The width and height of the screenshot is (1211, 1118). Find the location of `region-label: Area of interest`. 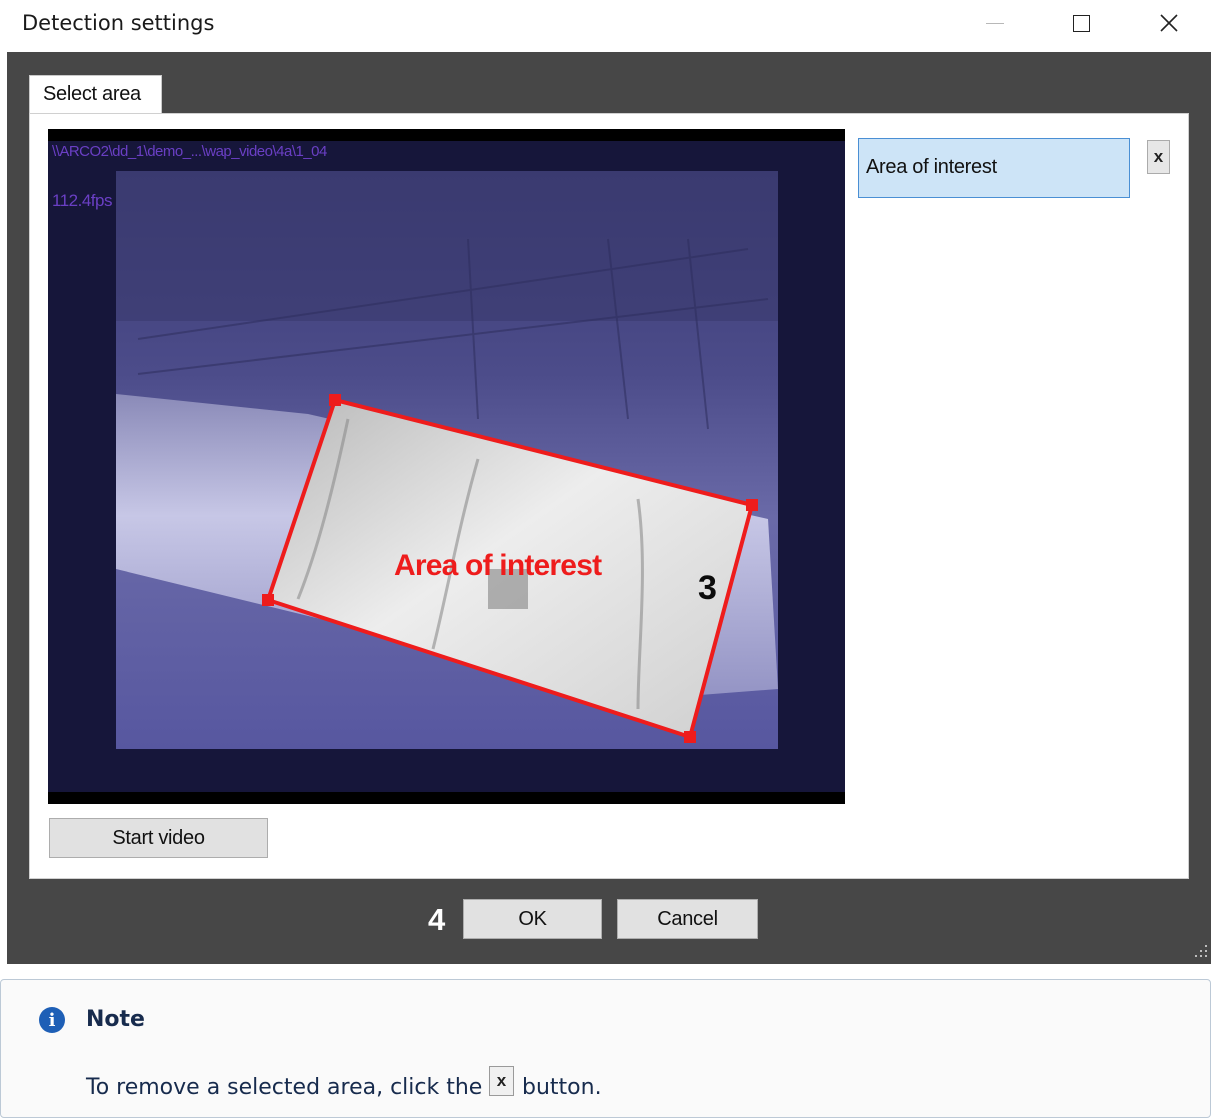

region-label: Area of interest is located at coordinates (498, 565).